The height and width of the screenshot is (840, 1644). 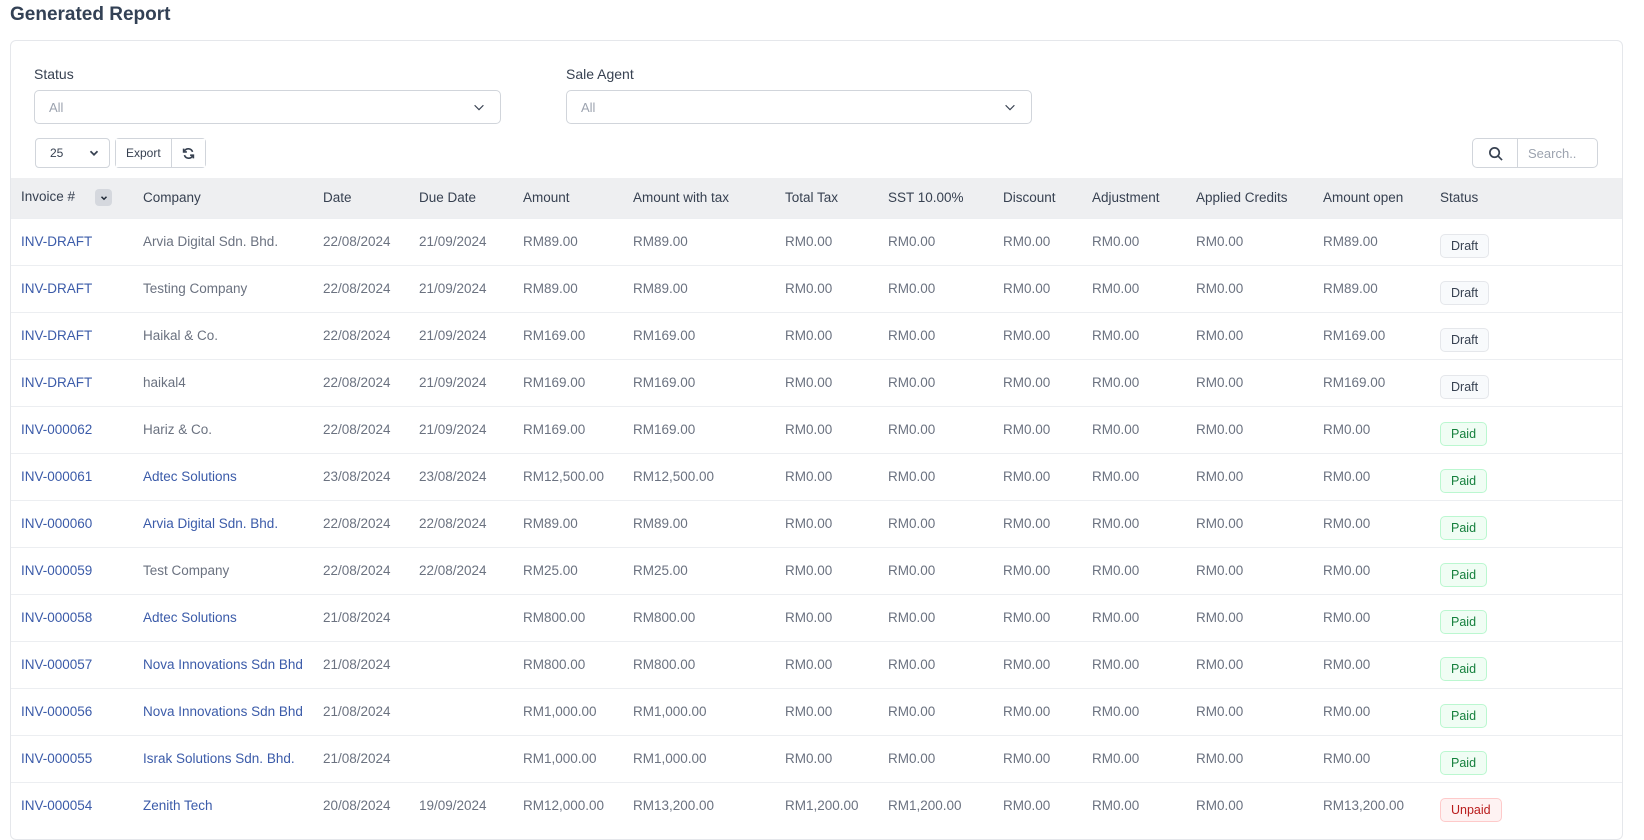 I want to click on search-input, so click(x=1557, y=153).